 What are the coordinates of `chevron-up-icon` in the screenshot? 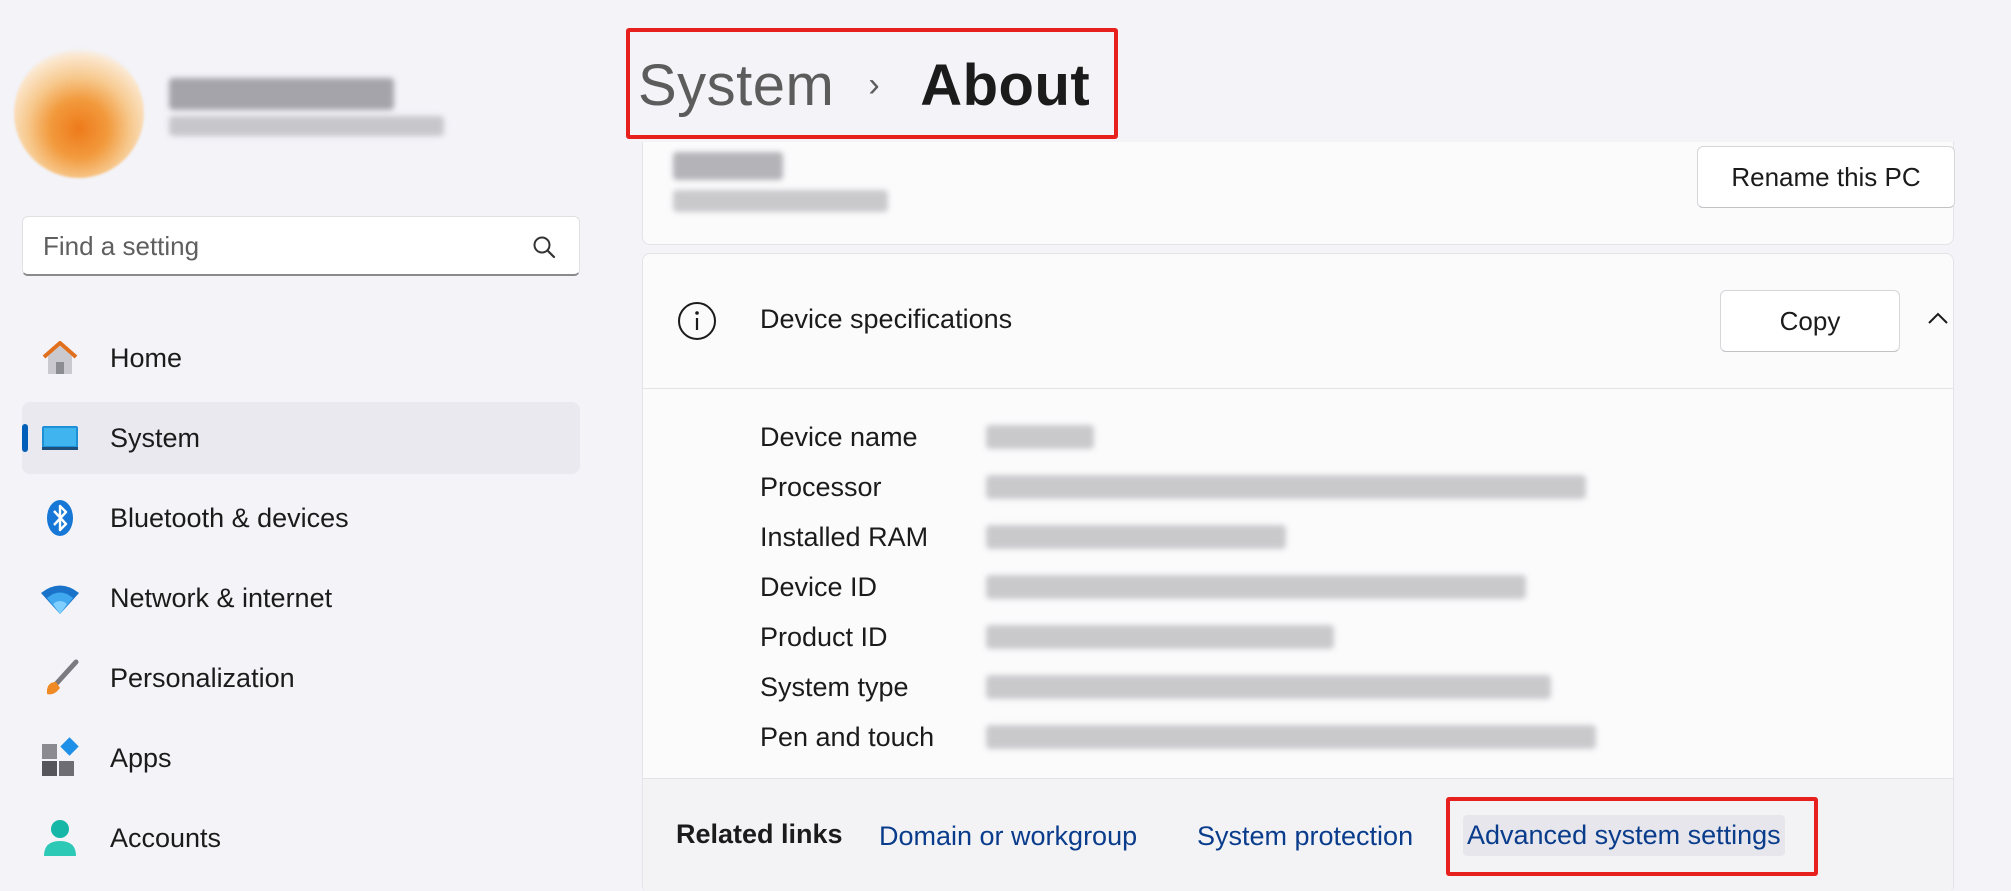 It's located at (1938, 319).